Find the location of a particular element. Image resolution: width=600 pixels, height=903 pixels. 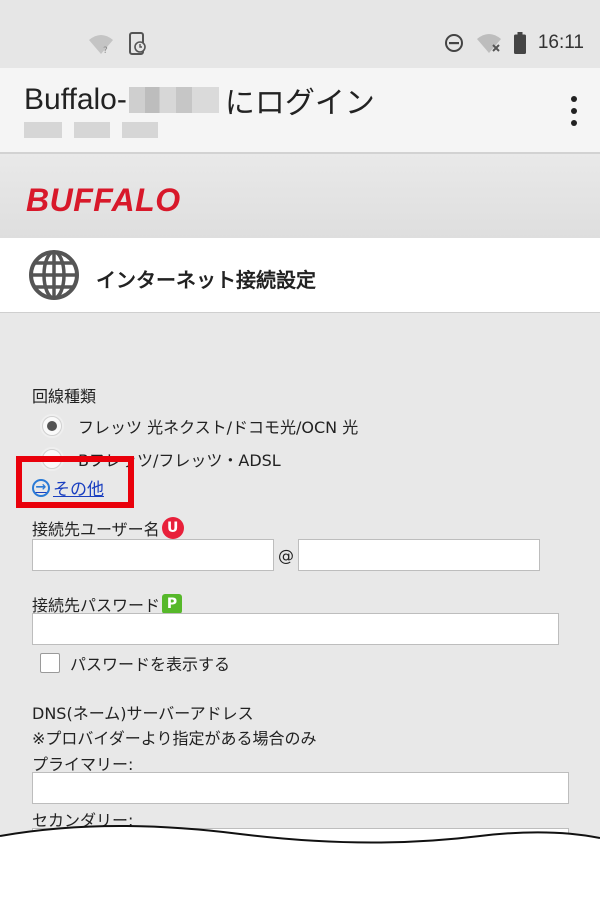

buffalo-logo: BUFFALO is located at coordinates (103, 200).